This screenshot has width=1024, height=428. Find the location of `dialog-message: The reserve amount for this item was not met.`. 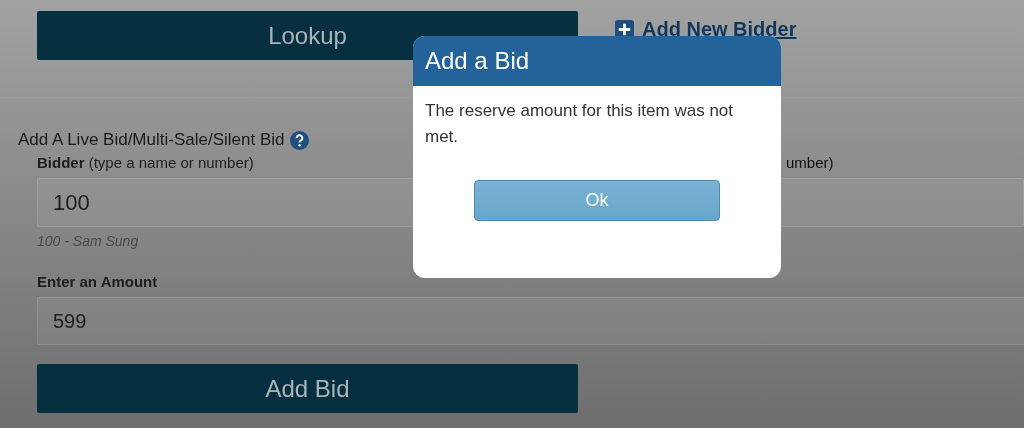

dialog-message: The reserve amount for this item was not met. is located at coordinates (580, 124).